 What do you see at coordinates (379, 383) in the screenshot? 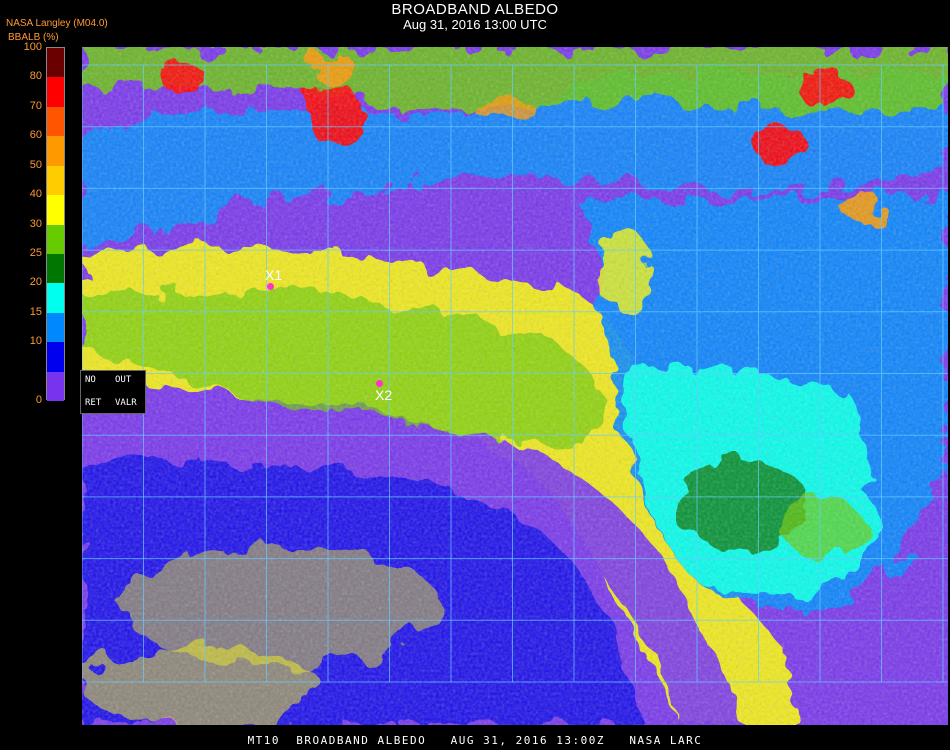
I see `marker-dot-x2` at bounding box center [379, 383].